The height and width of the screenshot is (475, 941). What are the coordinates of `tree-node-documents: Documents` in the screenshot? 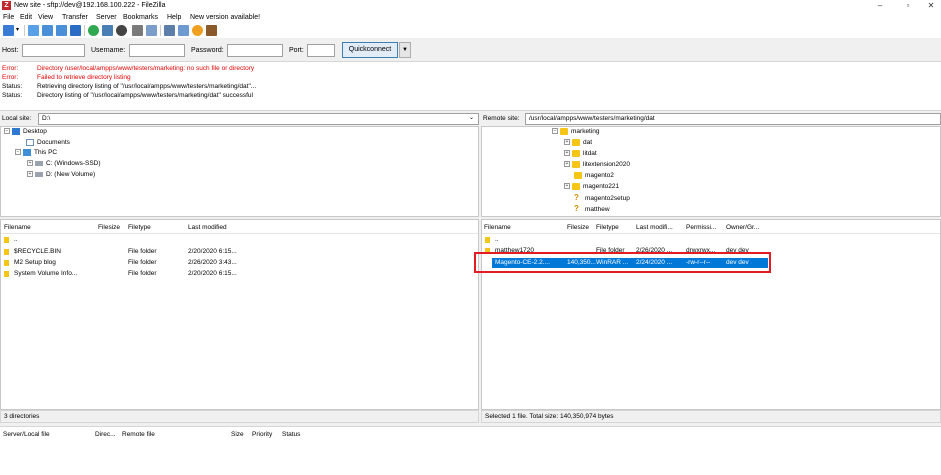 It's located at (48, 143).